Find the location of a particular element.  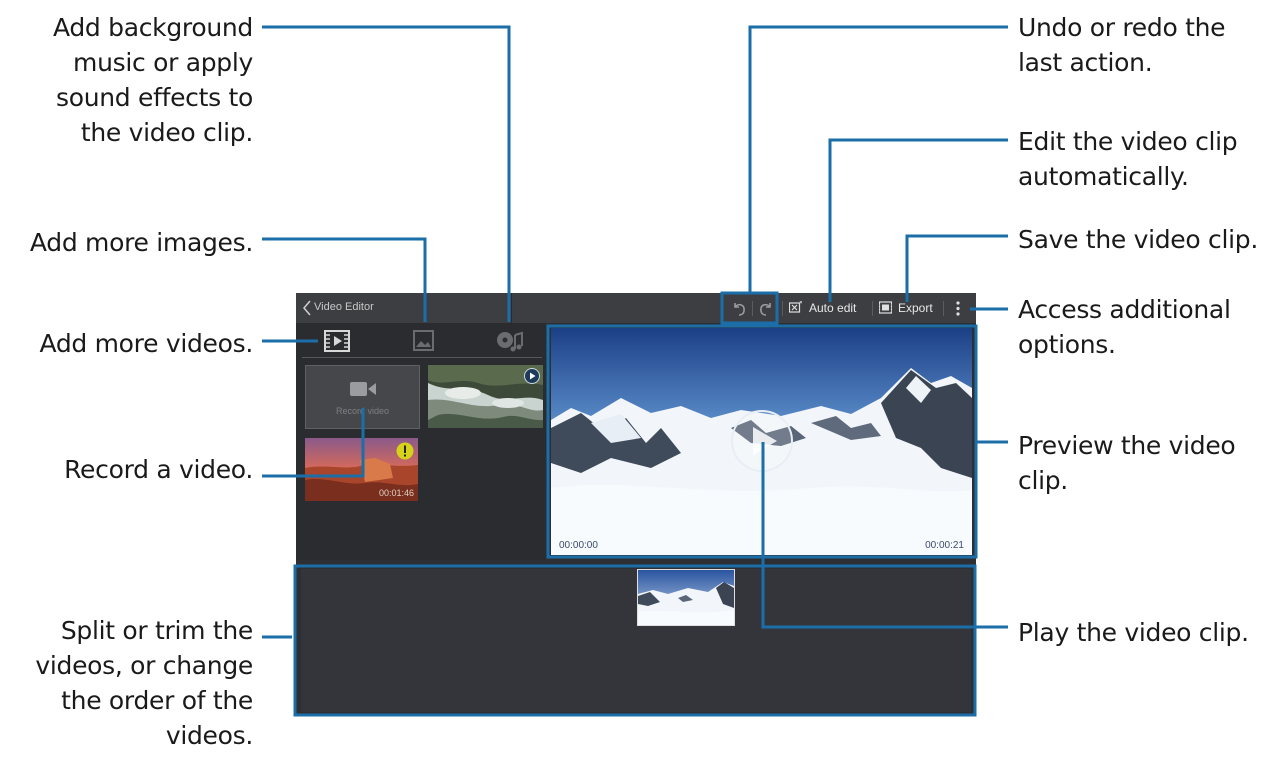

auto-edit-icon is located at coordinates (795, 307).